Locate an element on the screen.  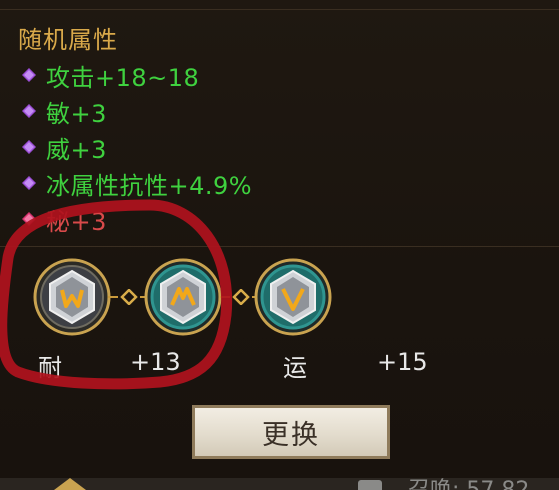
bottom-hud-bar: 召唤: 57.82 is located at coordinates (279, 484).